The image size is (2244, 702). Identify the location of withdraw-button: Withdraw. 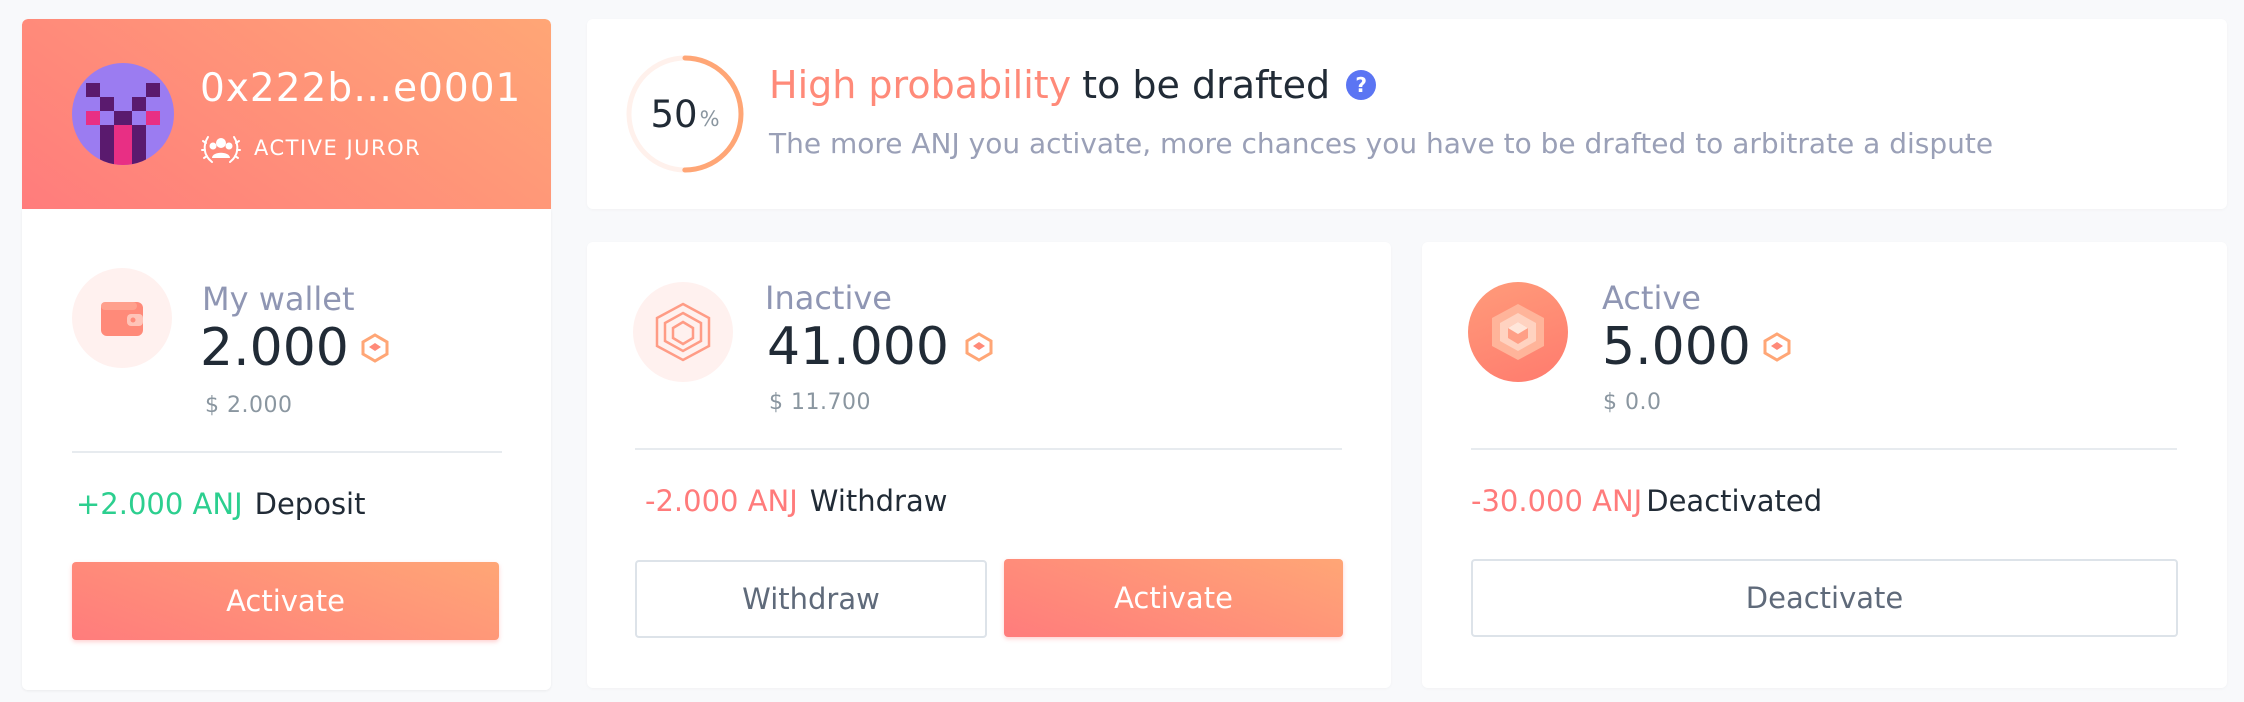
(811, 599).